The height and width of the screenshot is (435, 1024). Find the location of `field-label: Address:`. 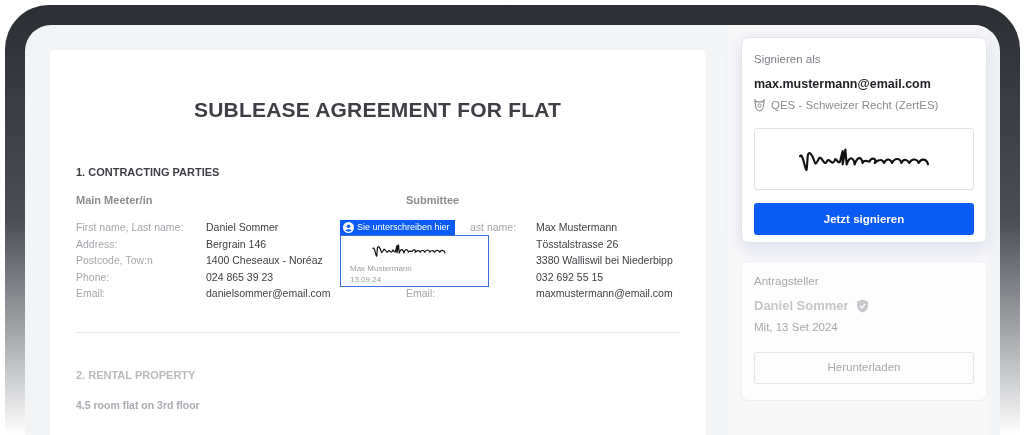

field-label: Address: is located at coordinates (97, 244).